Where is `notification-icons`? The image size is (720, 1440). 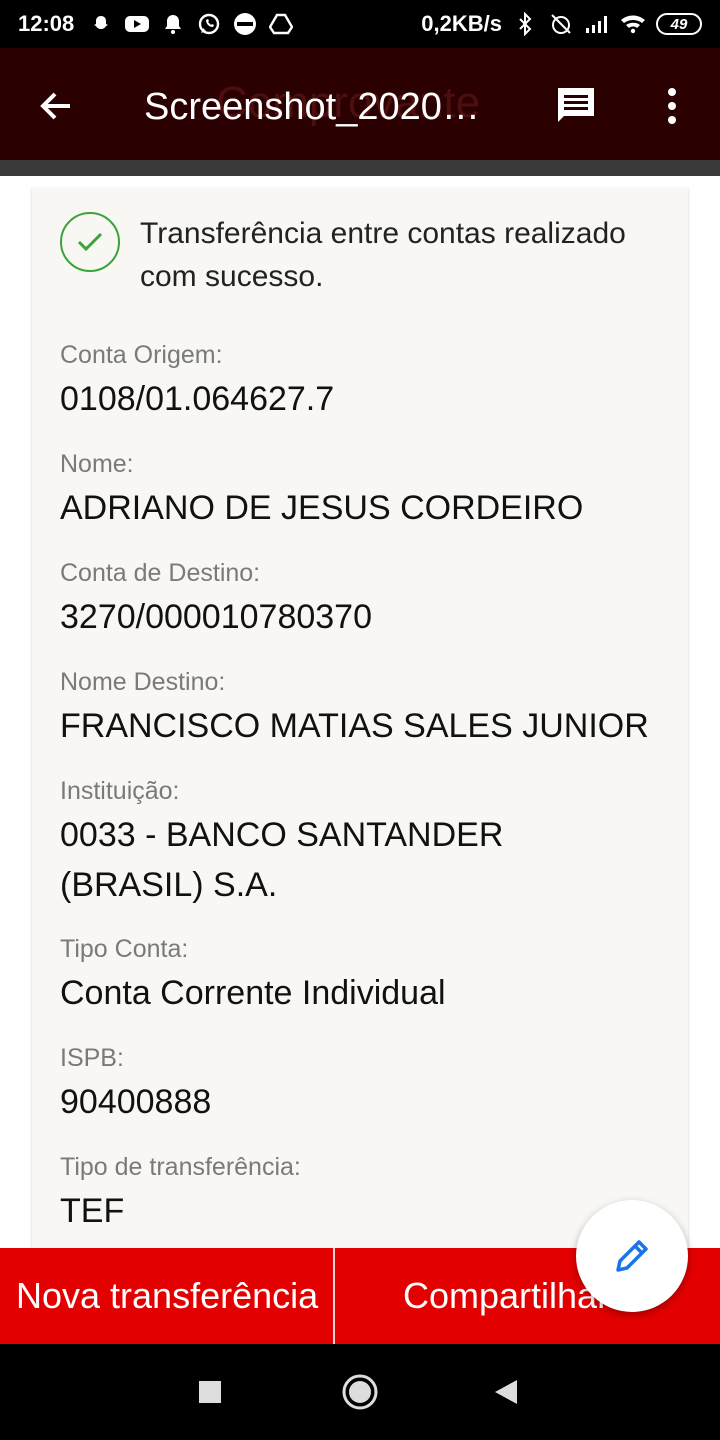
notification-icons is located at coordinates (191, 24).